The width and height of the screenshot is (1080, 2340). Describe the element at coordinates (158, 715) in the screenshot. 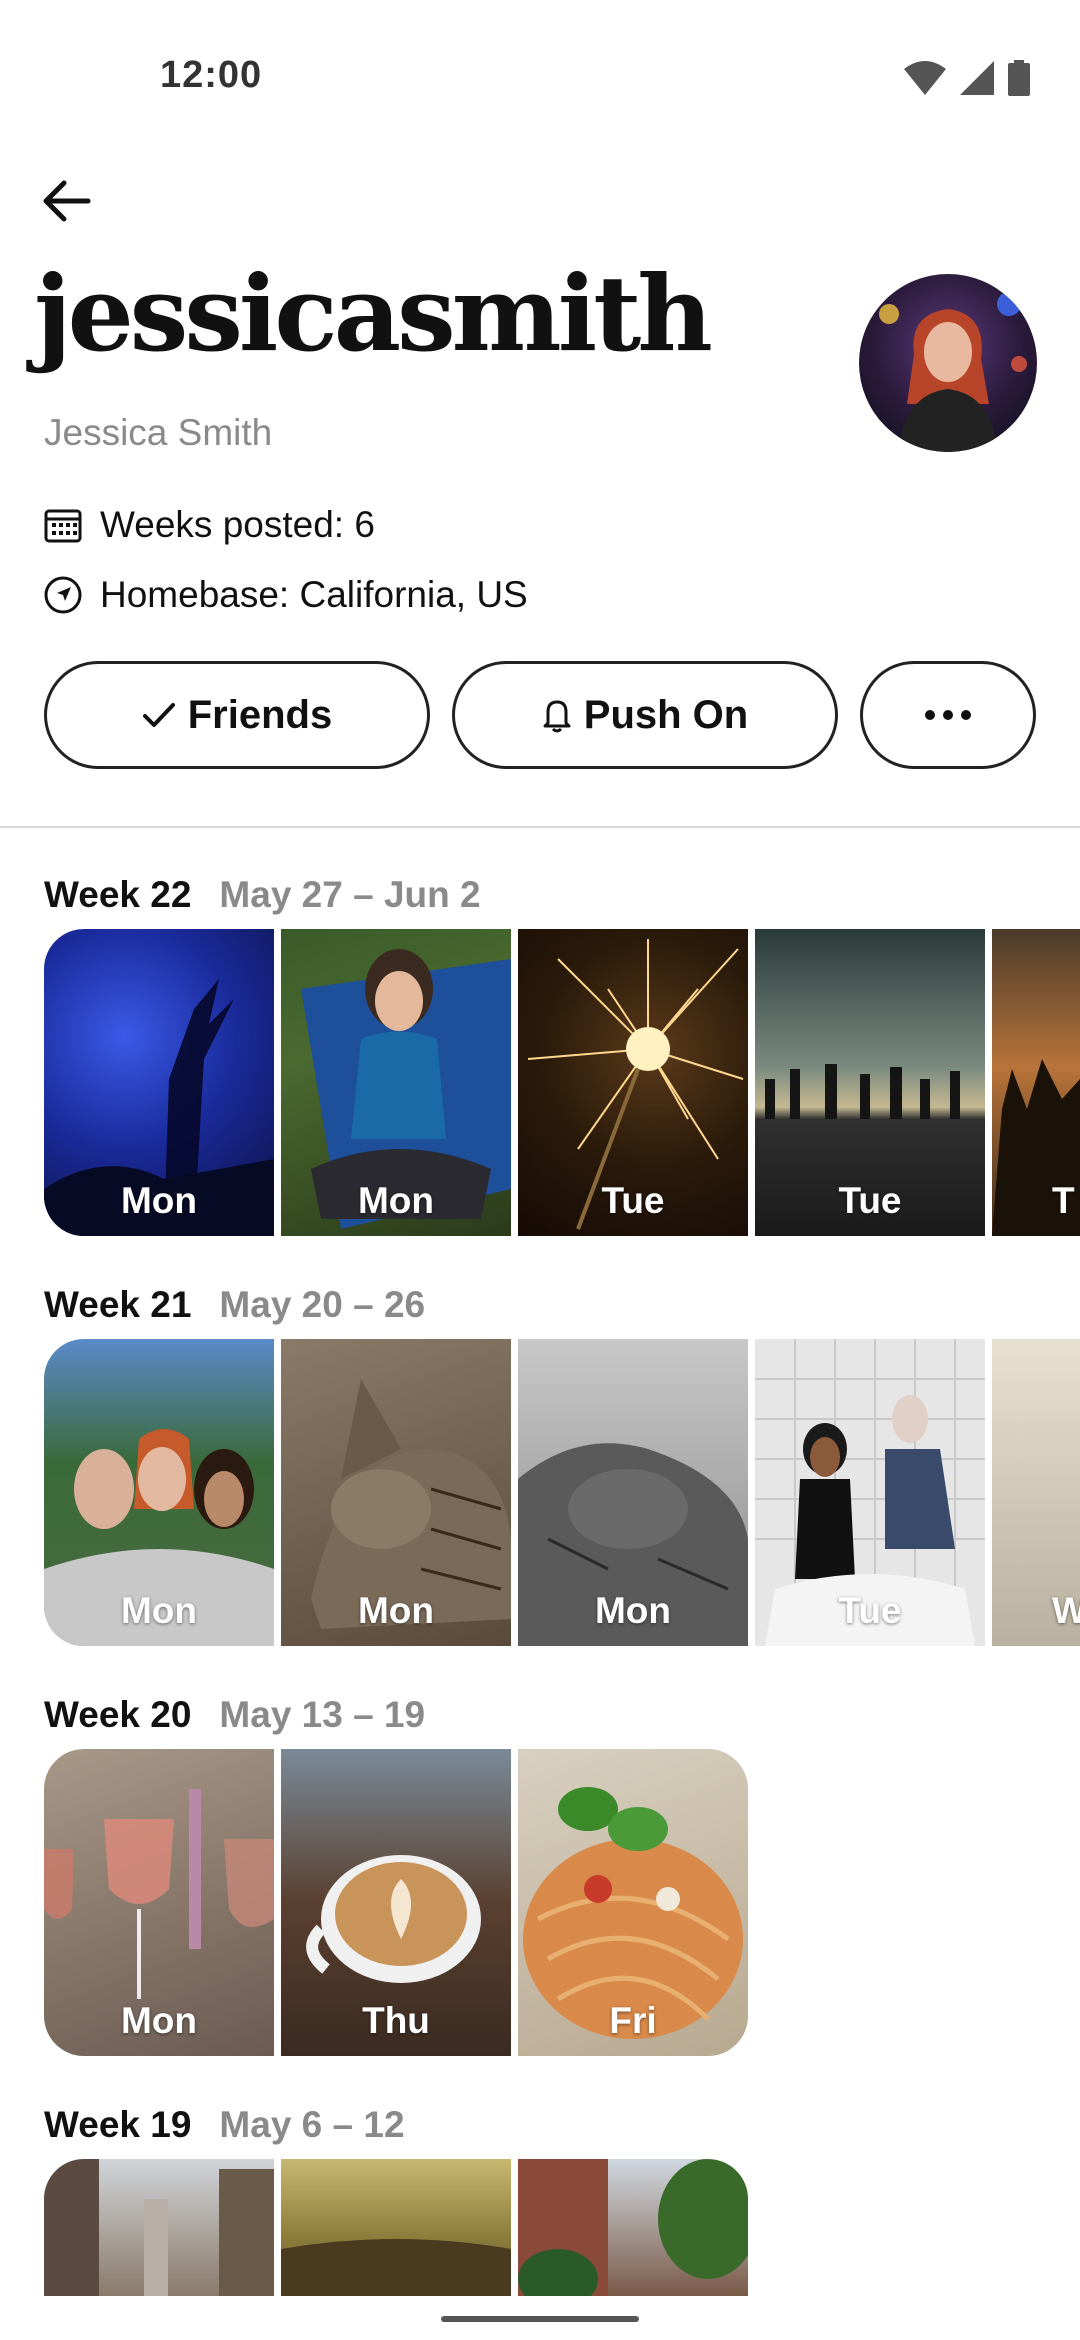

I see `check-icon` at that location.